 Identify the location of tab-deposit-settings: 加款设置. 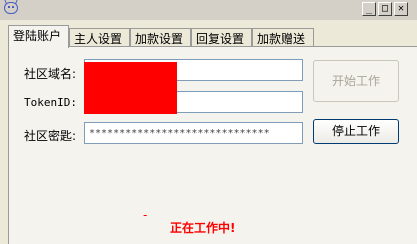
(160, 37).